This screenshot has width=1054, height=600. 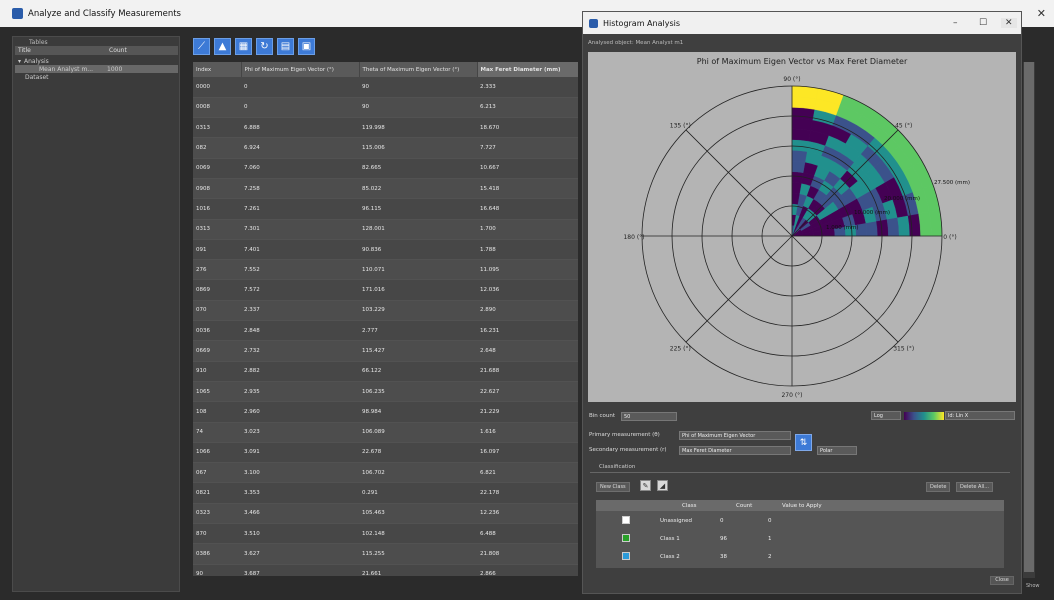 I want to click on close-button: Close, so click(x=1002, y=580).